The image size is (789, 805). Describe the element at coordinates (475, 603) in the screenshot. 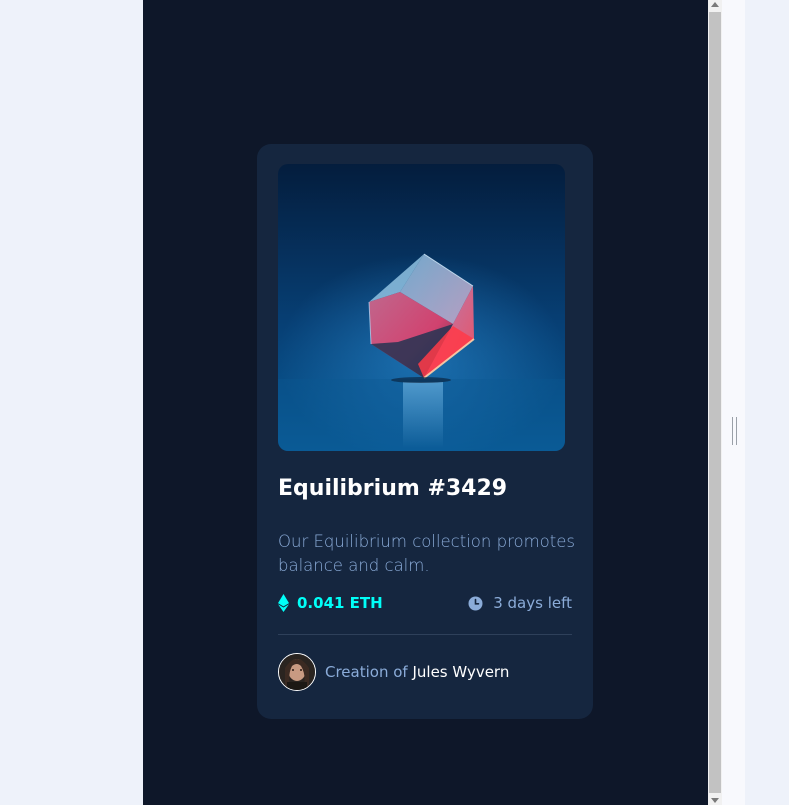

I see `clock-icon` at that location.